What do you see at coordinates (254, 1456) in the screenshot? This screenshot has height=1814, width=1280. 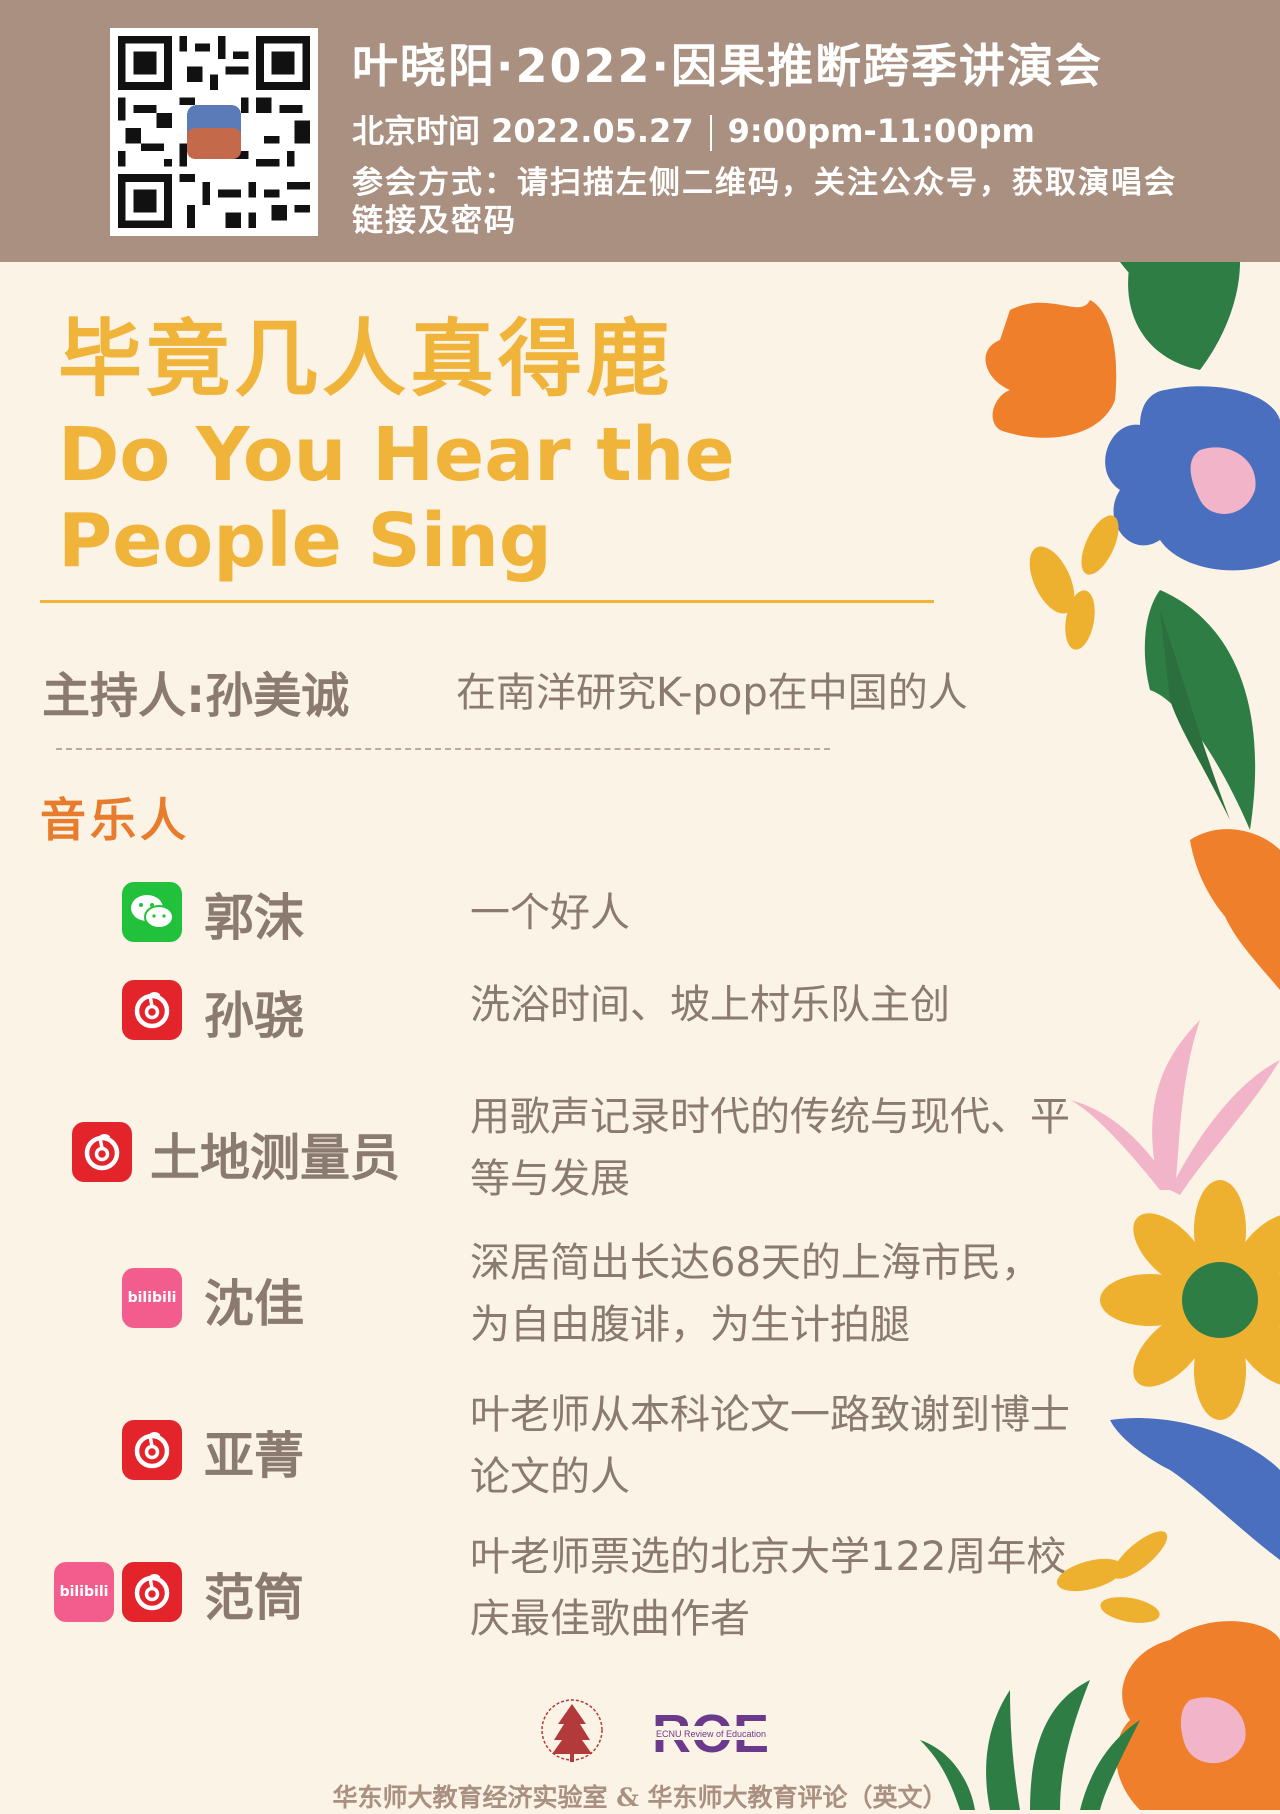 I see `musician-name: 亚菁` at bounding box center [254, 1456].